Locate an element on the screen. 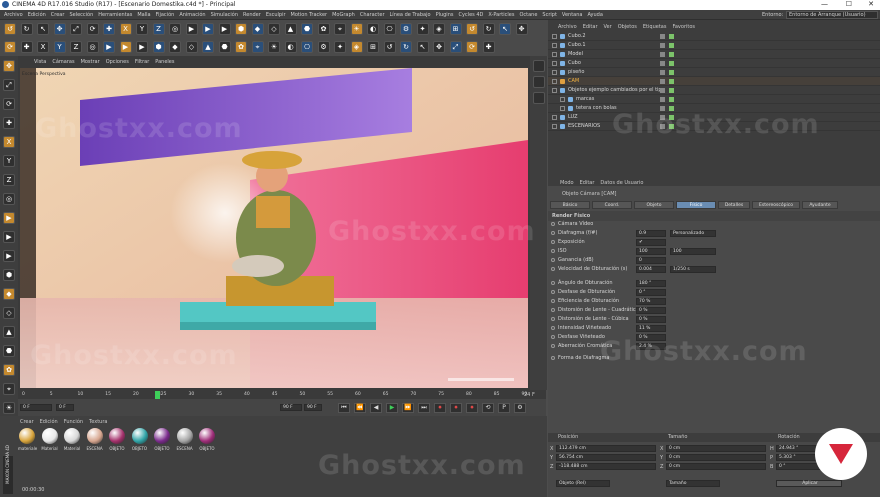 The width and height of the screenshot is (880, 497). toolbar-2-tool-13-icon: ⬣ is located at coordinates (224, 47).